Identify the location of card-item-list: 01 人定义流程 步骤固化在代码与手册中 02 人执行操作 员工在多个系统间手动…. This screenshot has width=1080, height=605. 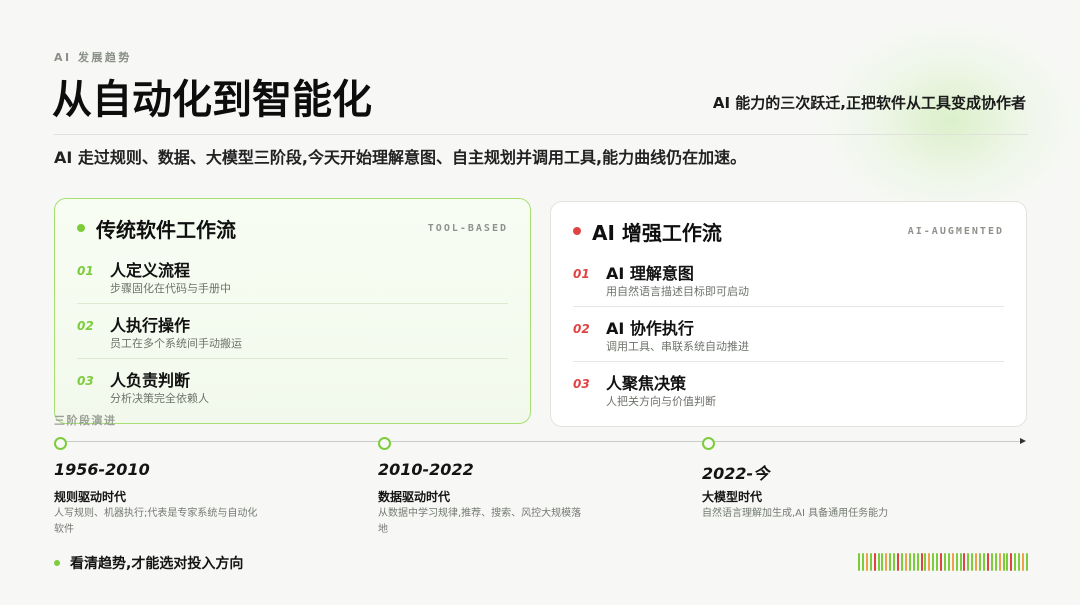
(292, 331).